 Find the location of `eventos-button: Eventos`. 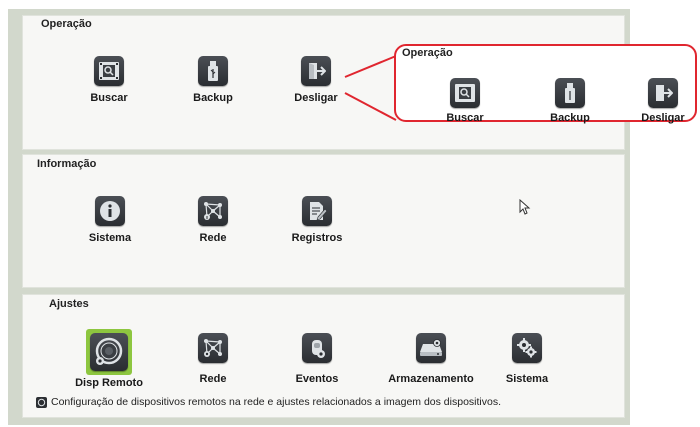

eventos-button: Eventos is located at coordinates (317, 359).